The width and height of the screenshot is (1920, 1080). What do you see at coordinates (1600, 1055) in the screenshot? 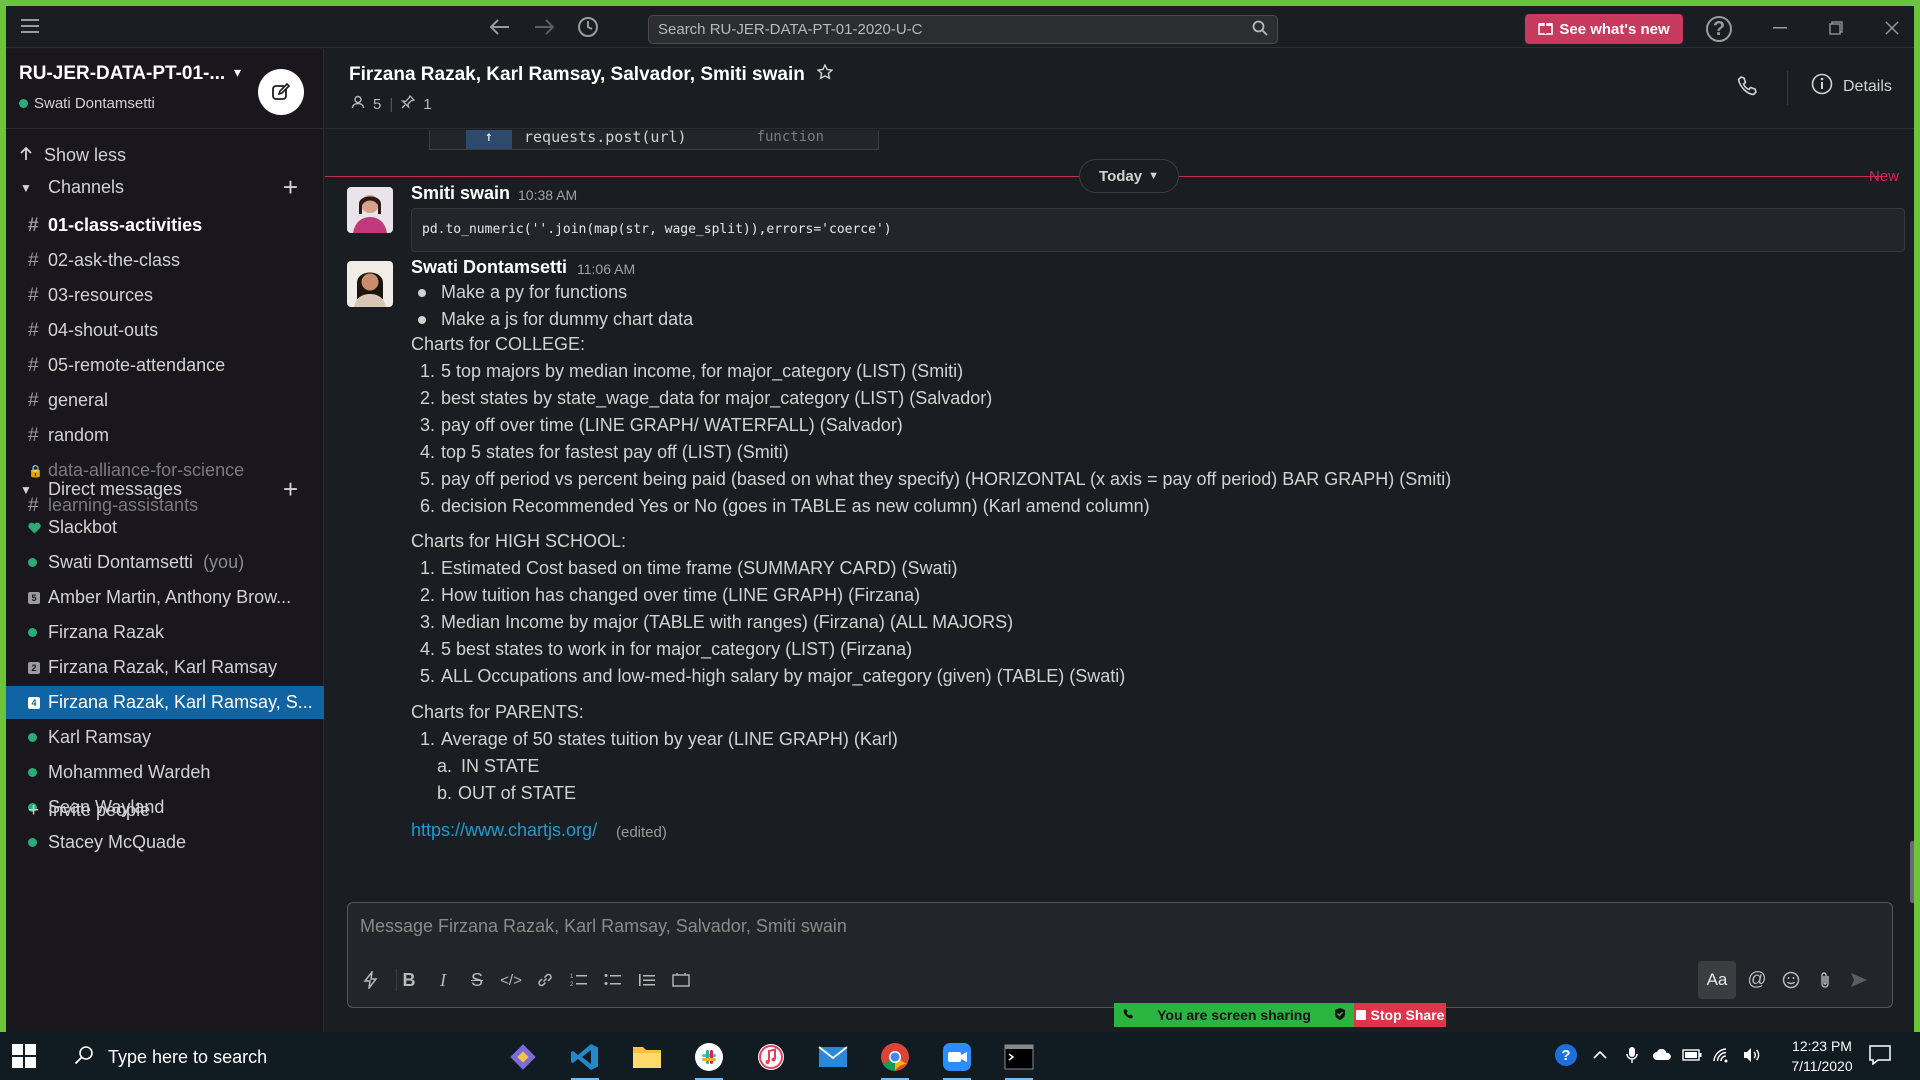
I see `chevron-up-icon` at bounding box center [1600, 1055].